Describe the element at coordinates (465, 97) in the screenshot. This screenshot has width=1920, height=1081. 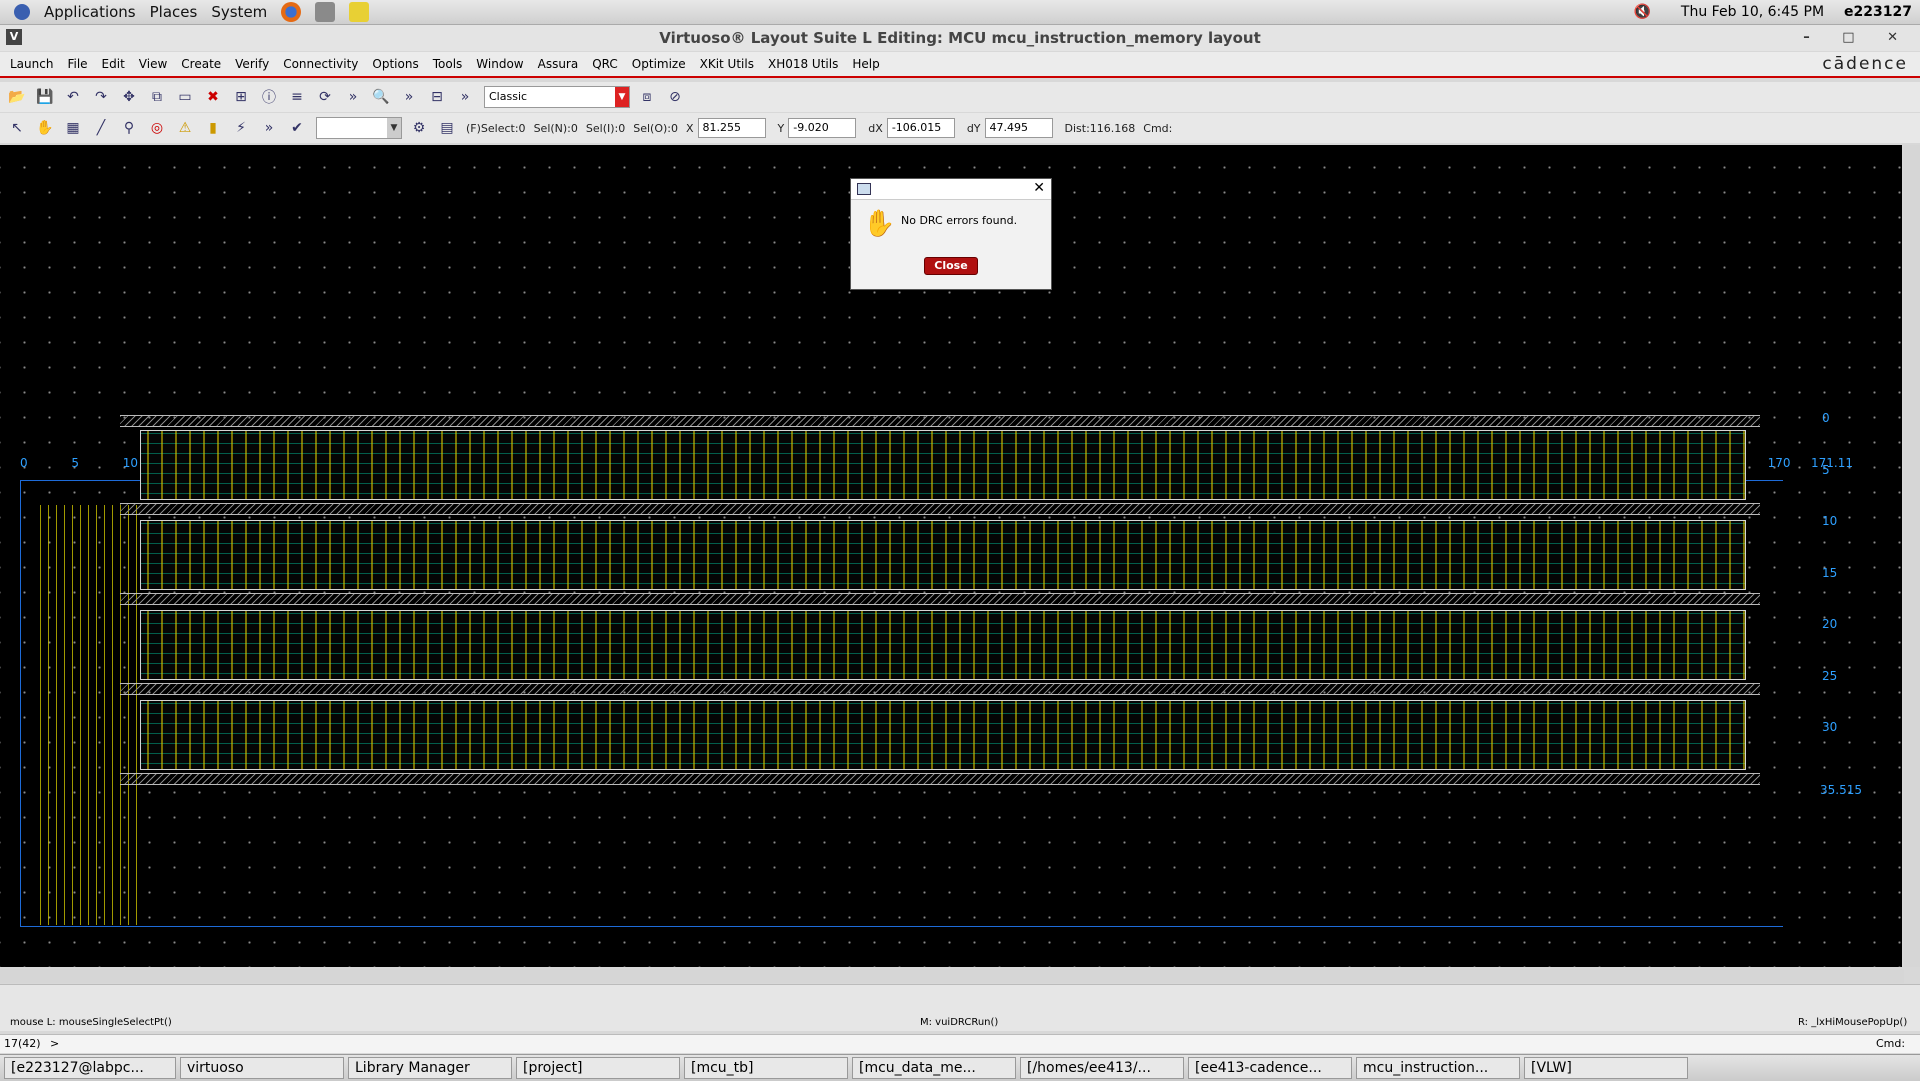
I see `more-icon-3: »` at that location.